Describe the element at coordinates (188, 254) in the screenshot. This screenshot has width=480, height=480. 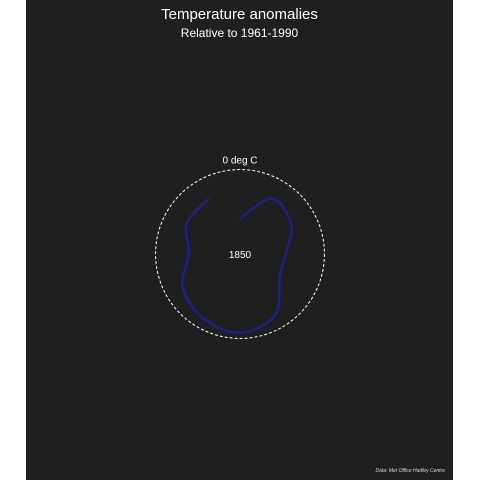
I see `month-point-oct` at that location.